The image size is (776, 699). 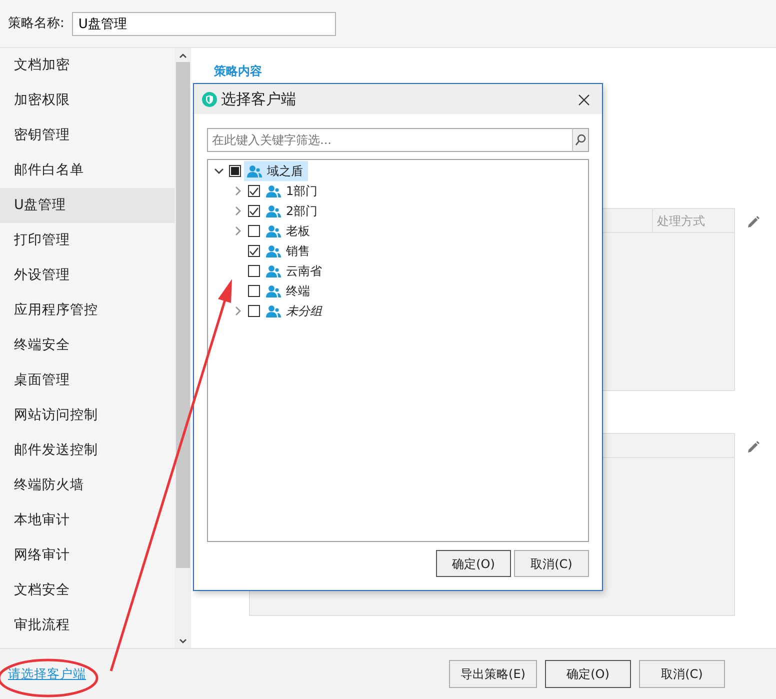 I want to click on sidebar-item: 外设管理, so click(x=87, y=275).